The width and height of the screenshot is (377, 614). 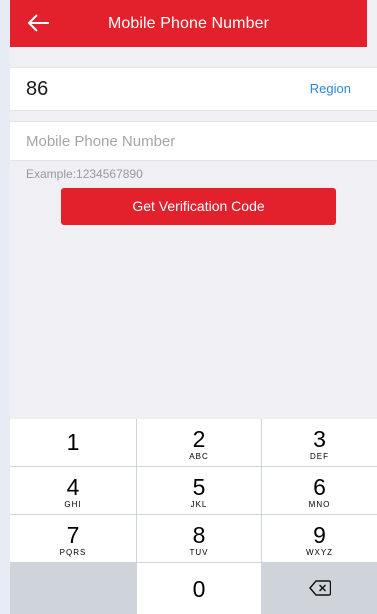 I want to click on key-letters: ABC, so click(x=199, y=456).